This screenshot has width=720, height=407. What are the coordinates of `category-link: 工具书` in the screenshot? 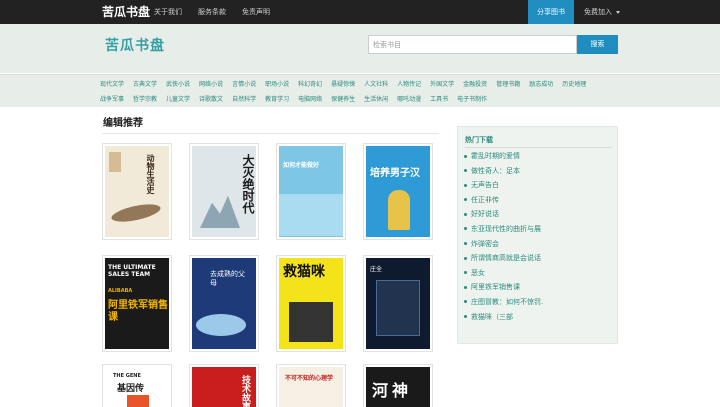 It's located at (439, 99).